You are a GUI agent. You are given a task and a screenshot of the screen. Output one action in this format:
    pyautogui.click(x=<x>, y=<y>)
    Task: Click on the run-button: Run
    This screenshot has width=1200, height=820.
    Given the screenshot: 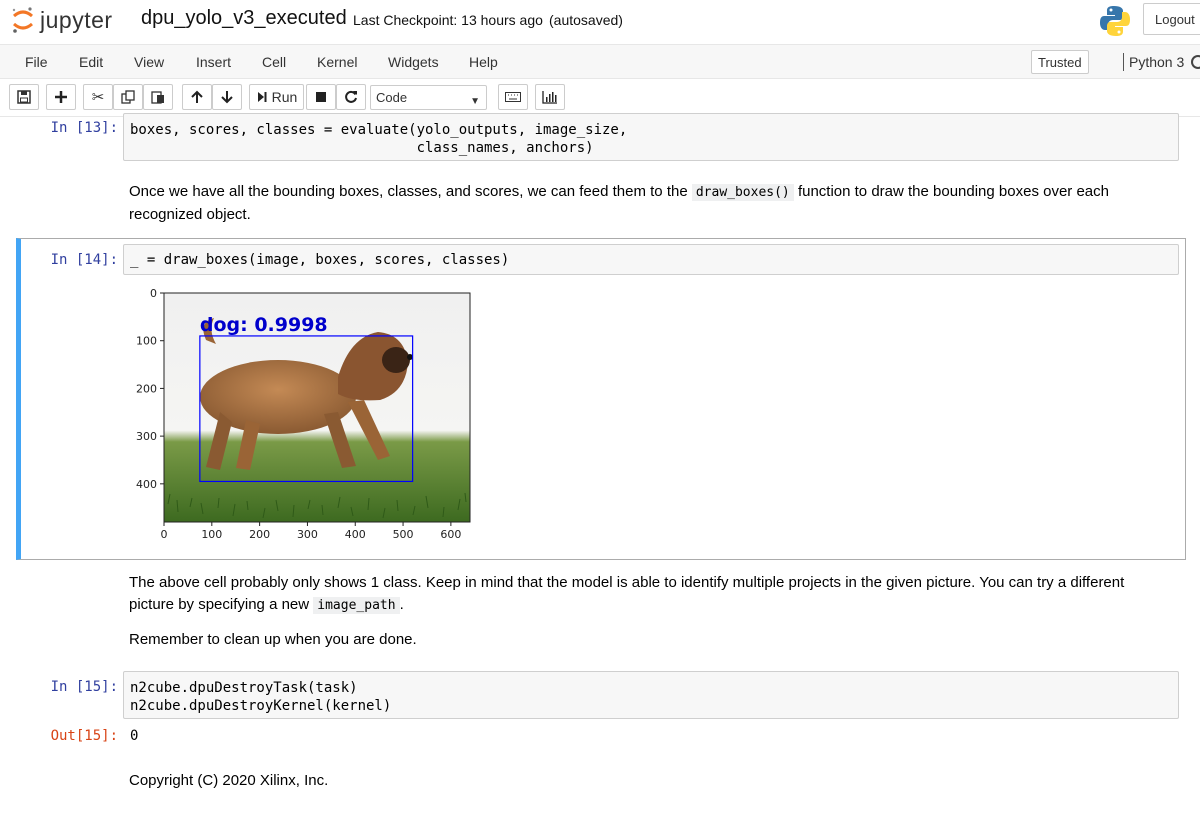 What is the action you would take?
    pyautogui.click(x=276, y=97)
    